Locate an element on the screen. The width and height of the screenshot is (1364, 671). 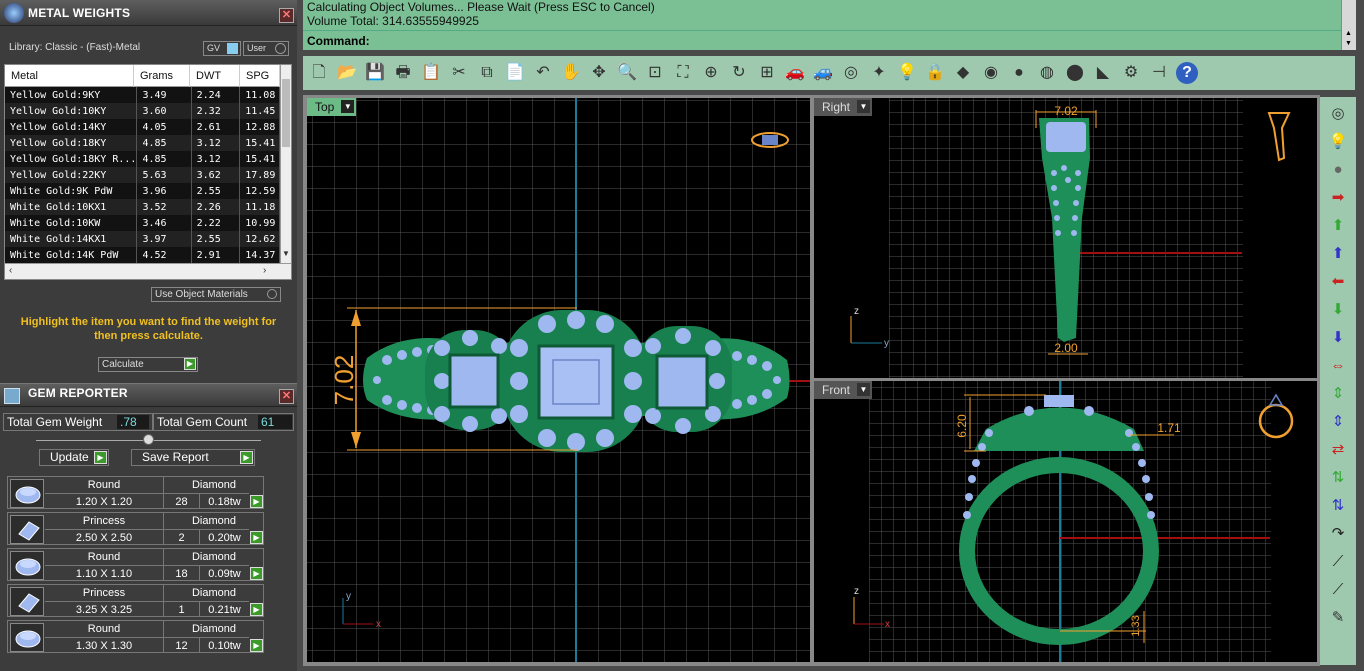
move-down-blue-icon: ⬇ is located at coordinates (1338, 338).